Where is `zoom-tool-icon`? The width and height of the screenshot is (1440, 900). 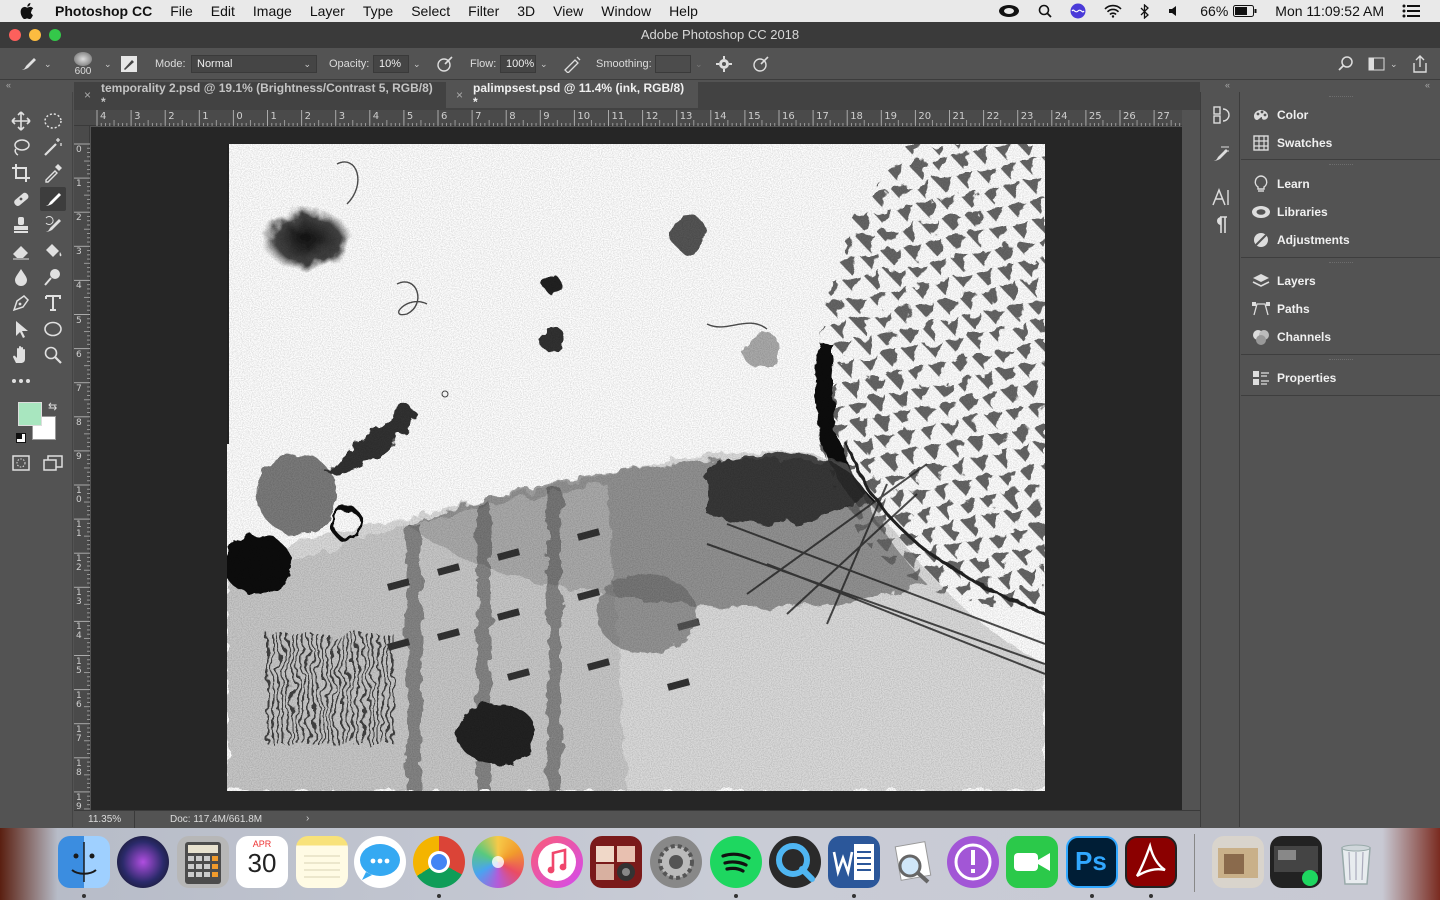 zoom-tool-icon is located at coordinates (53, 355).